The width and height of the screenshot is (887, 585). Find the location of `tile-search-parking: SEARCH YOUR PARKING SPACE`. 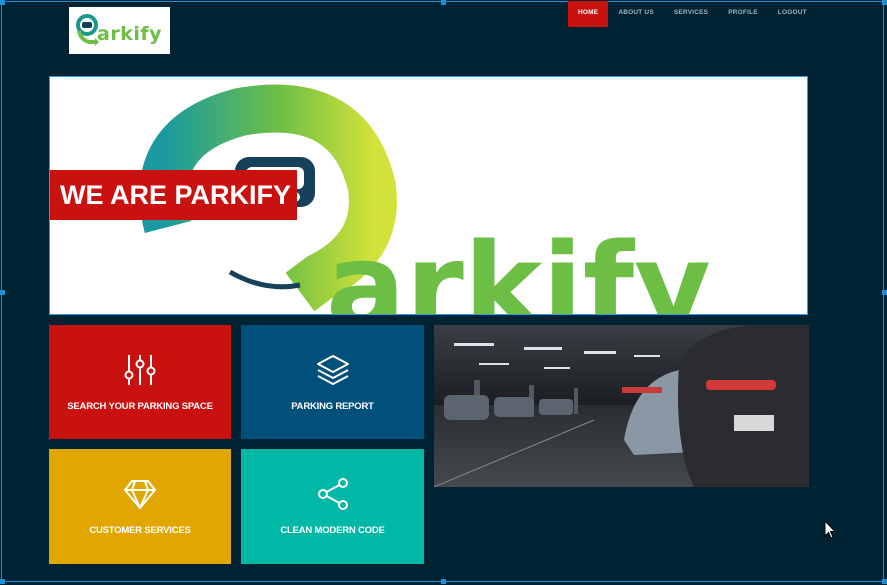

tile-search-parking: SEARCH YOUR PARKING SPACE is located at coordinates (140, 382).